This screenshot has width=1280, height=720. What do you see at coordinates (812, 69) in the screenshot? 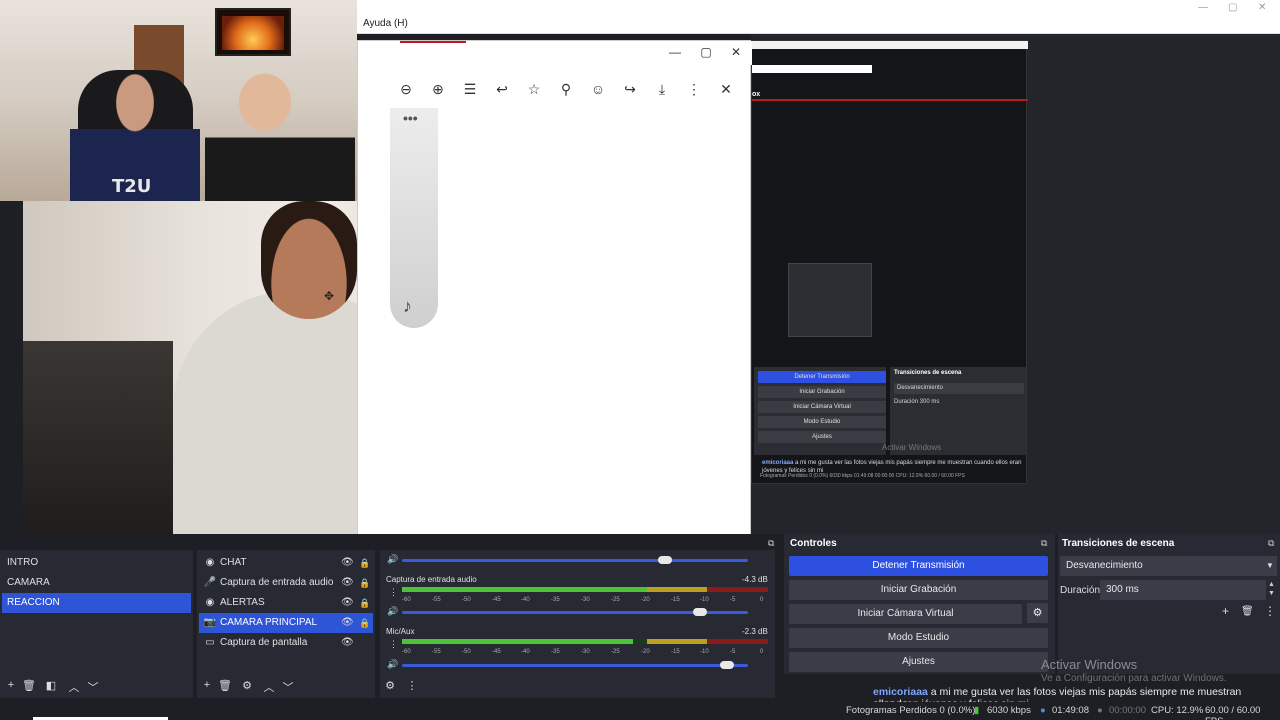
I see `nested-inner-window` at bounding box center [812, 69].